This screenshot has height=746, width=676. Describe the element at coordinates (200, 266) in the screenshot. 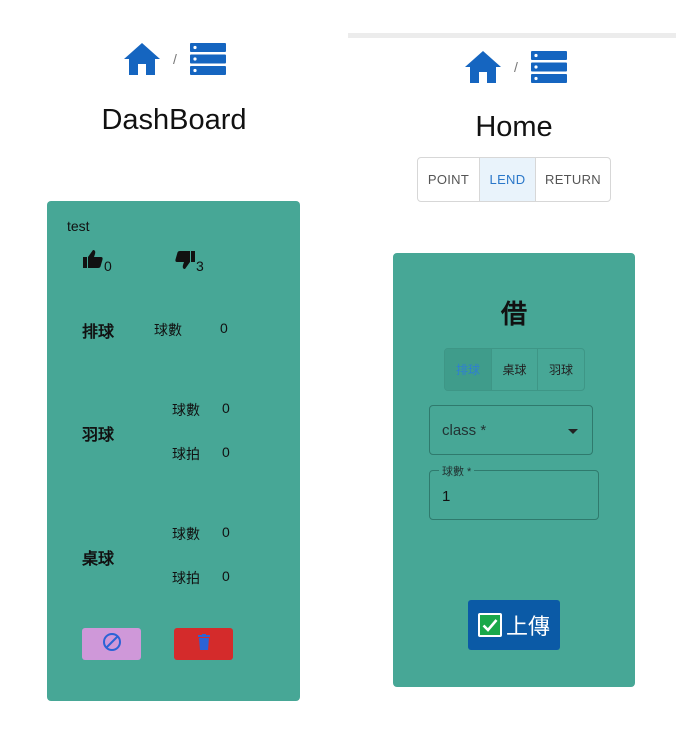

I see `dislike-count: 3` at that location.